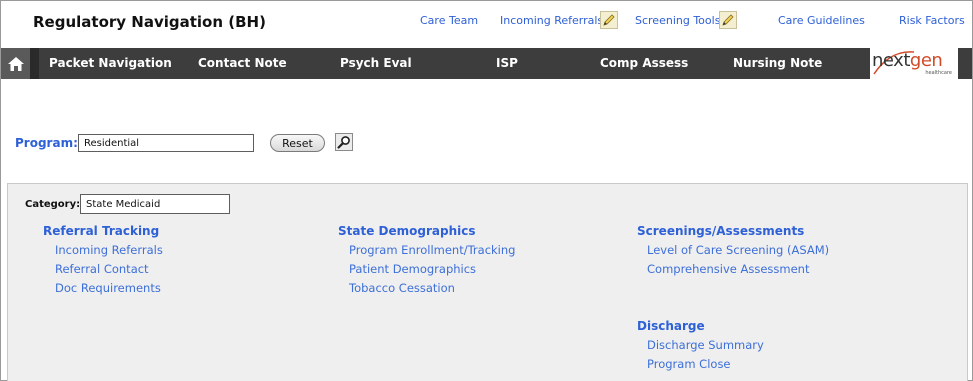 This screenshot has height=381, width=973. Describe the element at coordinates (242, 63) in the screenshot. I see `nav-contact-note: Contact Note` at that location.